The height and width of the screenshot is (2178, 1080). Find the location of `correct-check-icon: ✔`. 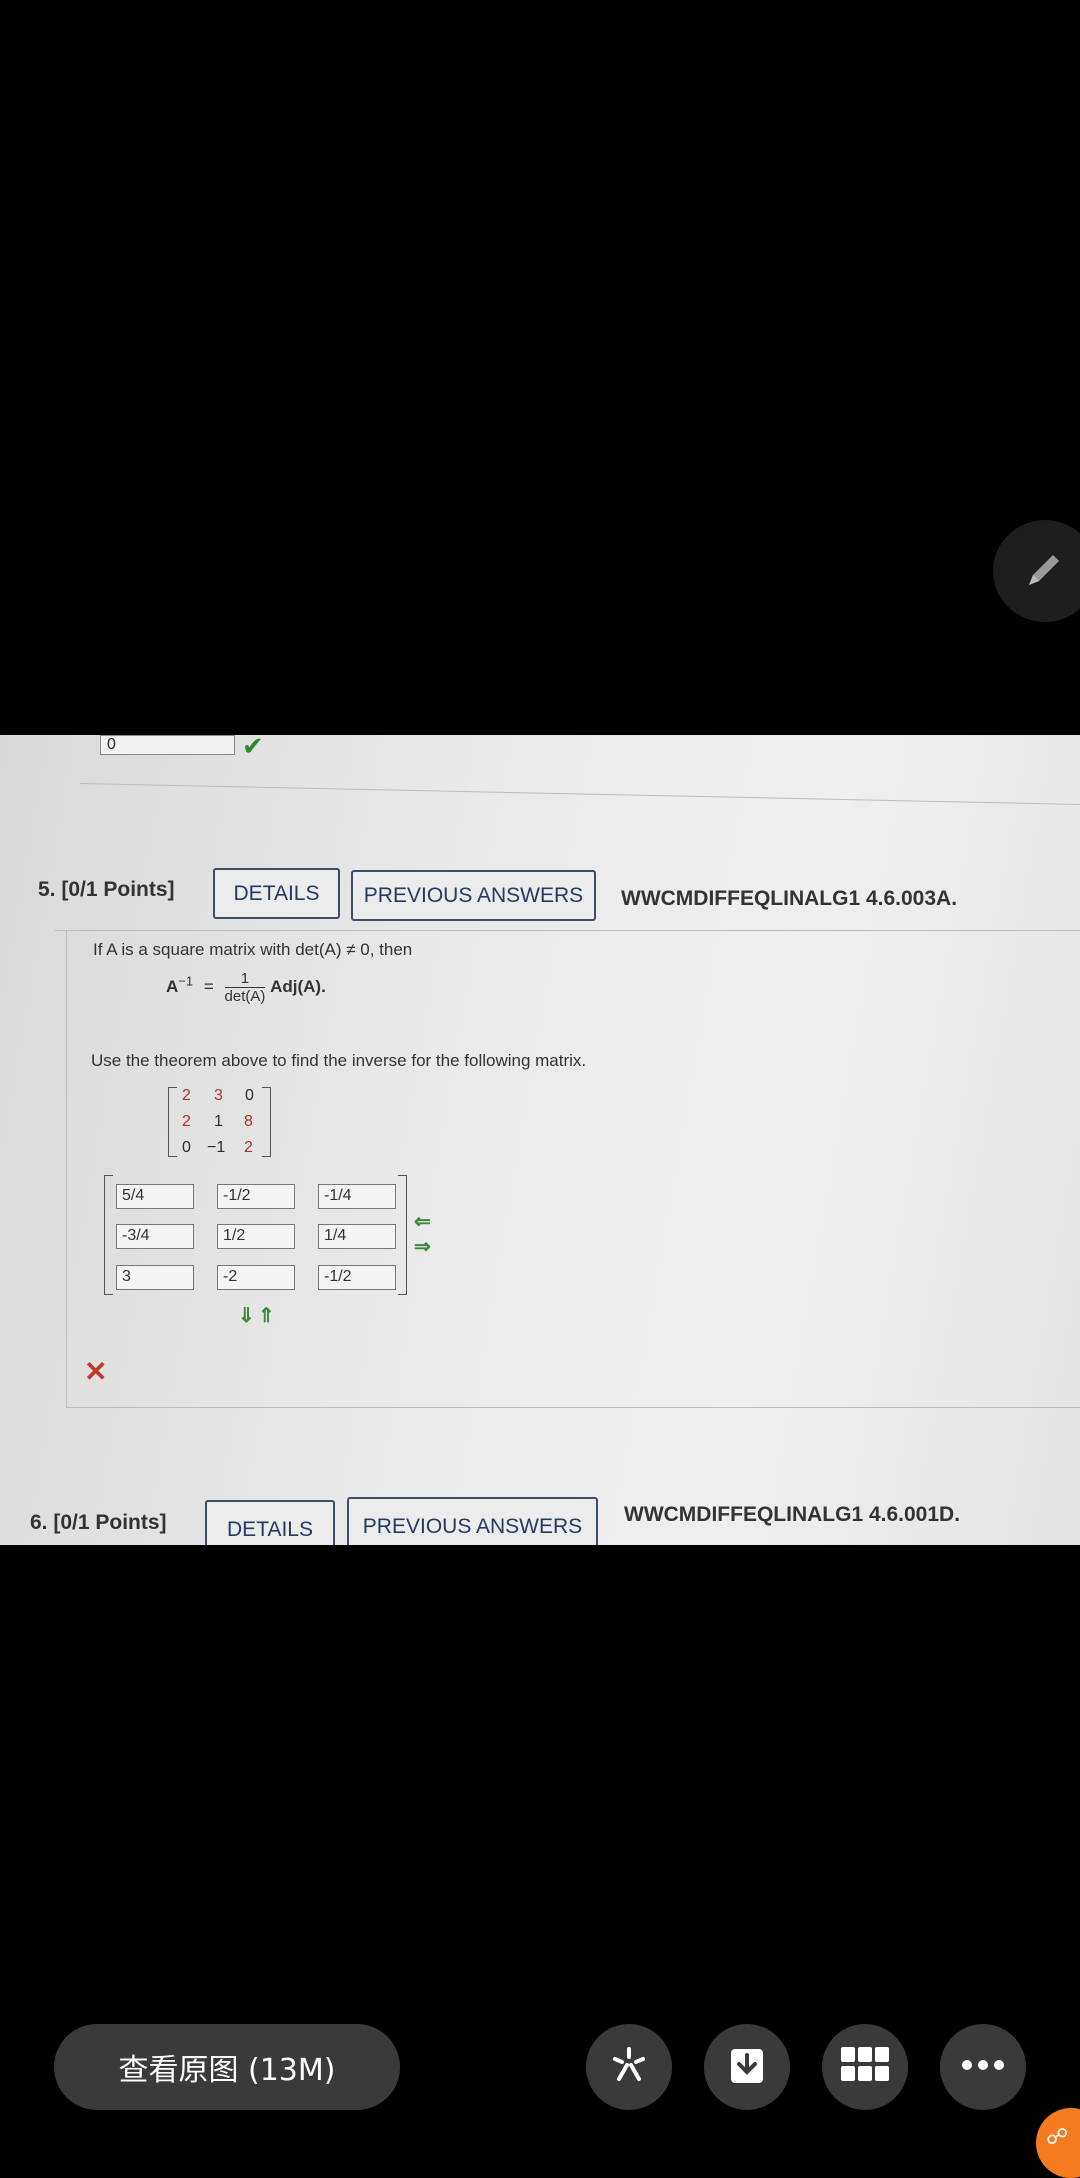

correct-check-icon: ✔ is located at coordinates (253, 748).